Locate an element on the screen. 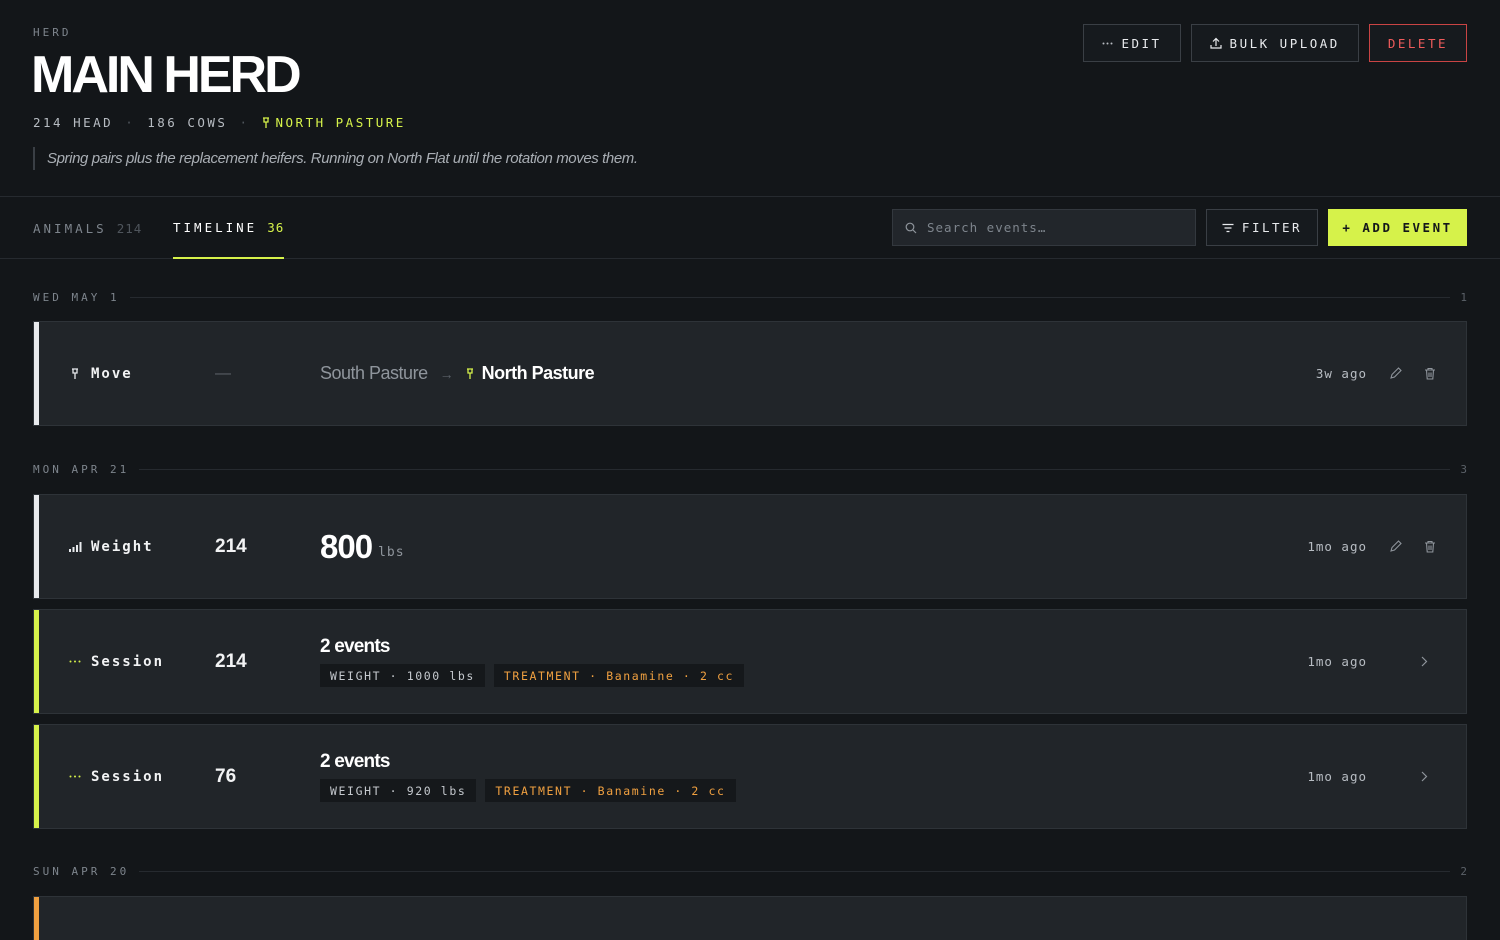  event-row-partial is located at coordinates (750, 918).